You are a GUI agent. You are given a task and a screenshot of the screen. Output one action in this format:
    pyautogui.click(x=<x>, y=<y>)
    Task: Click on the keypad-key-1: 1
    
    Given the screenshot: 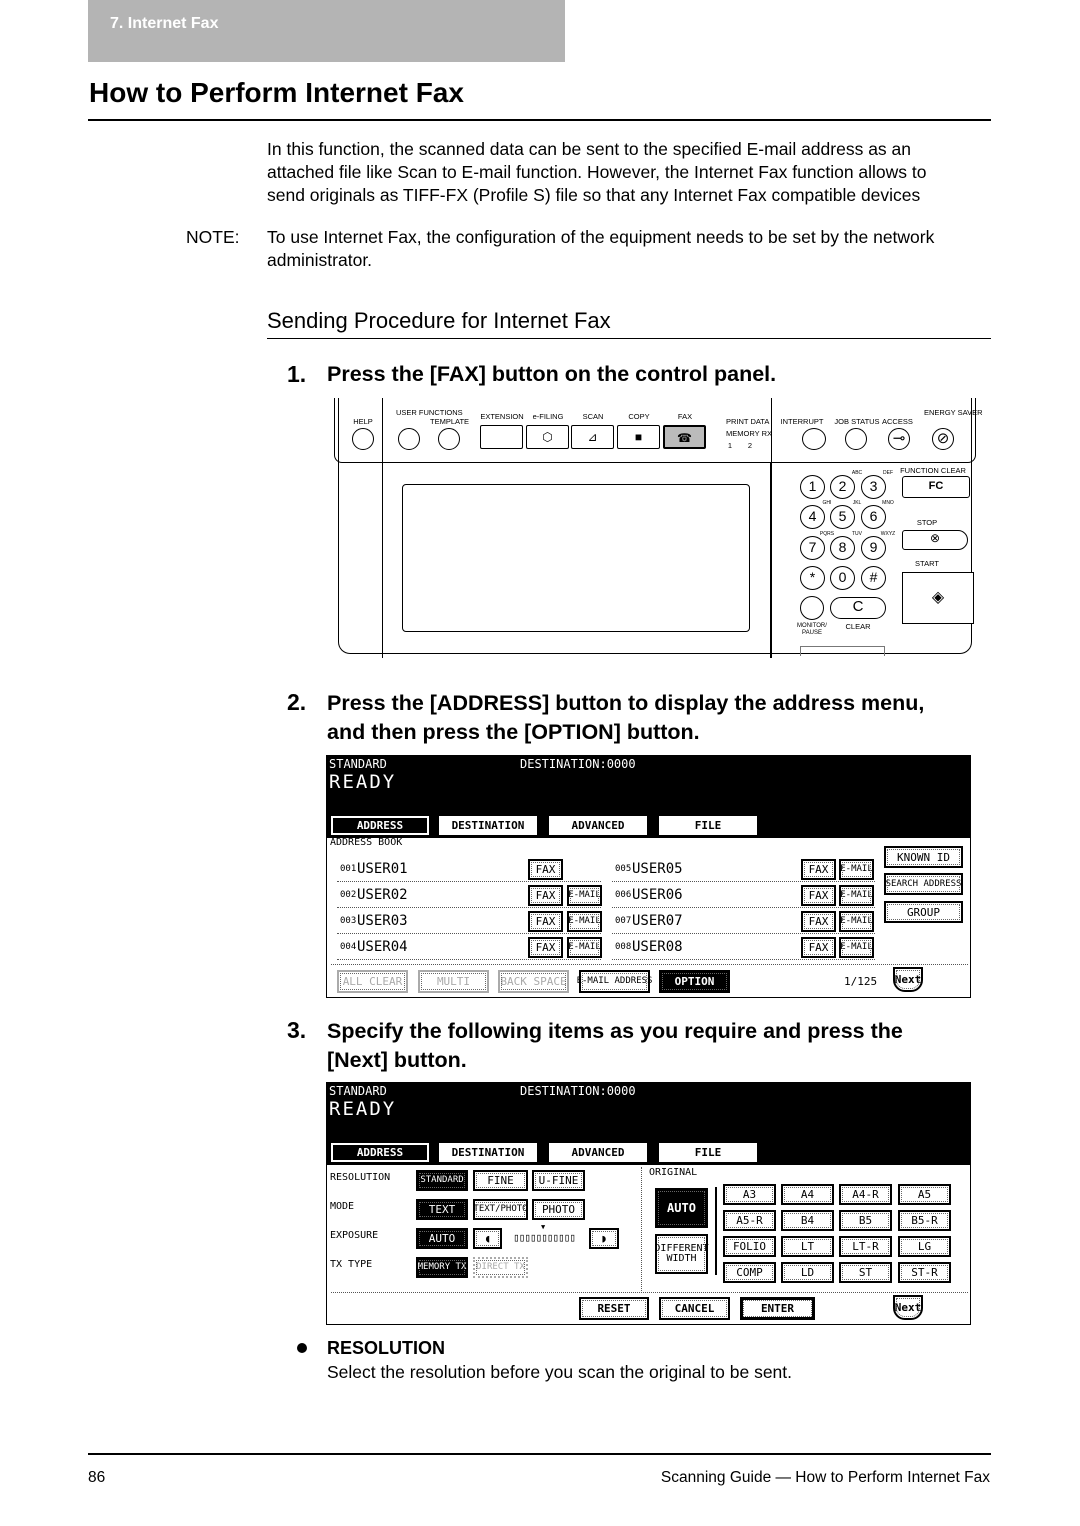 What is the action you would take?
    pyautogui.click(x=812, y=487)
    